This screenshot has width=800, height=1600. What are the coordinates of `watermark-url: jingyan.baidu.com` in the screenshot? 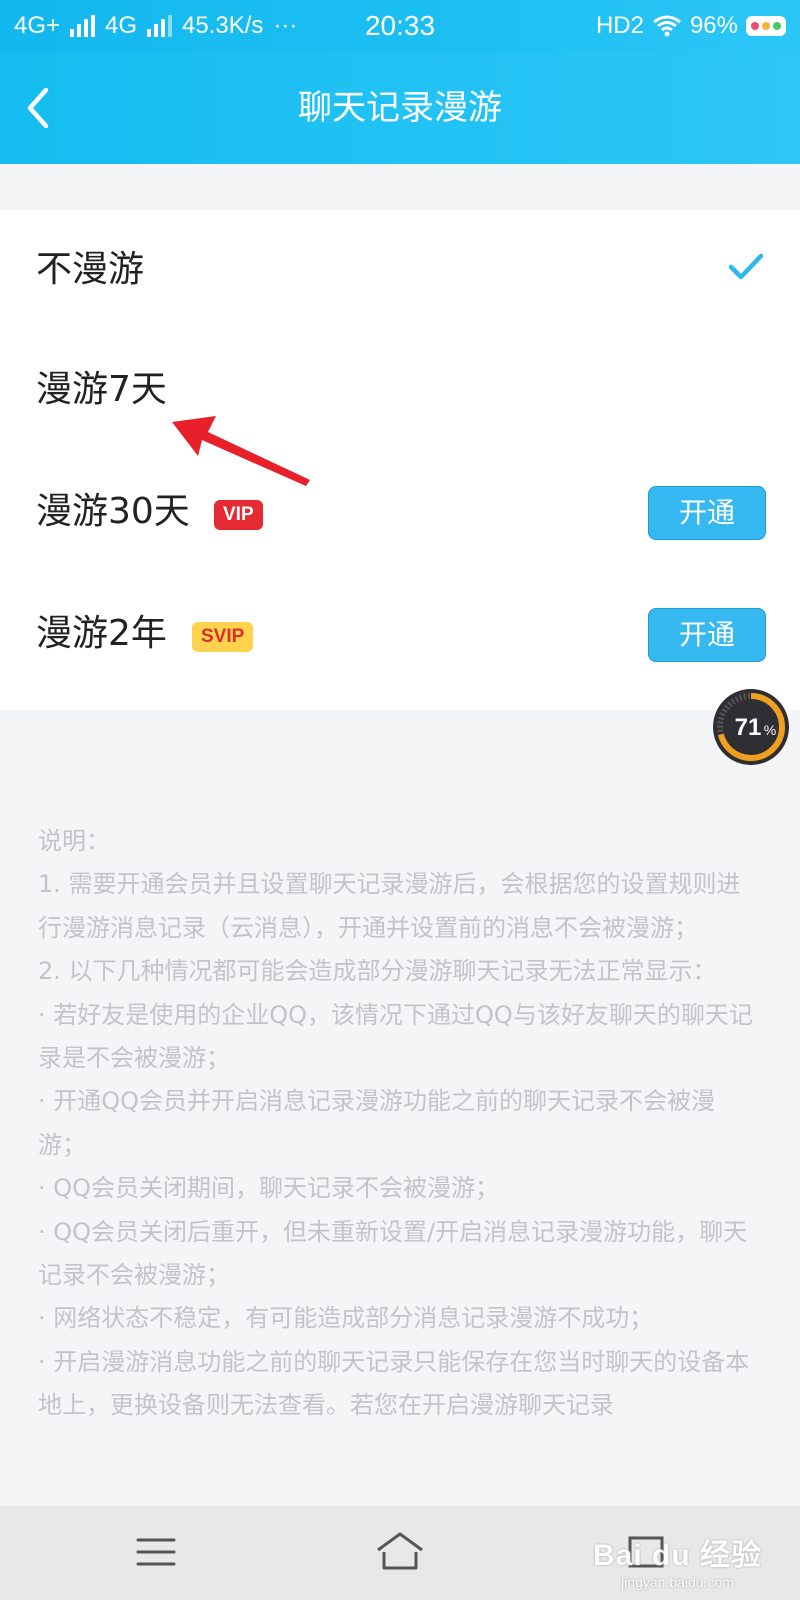 It's located at (677, 1582).